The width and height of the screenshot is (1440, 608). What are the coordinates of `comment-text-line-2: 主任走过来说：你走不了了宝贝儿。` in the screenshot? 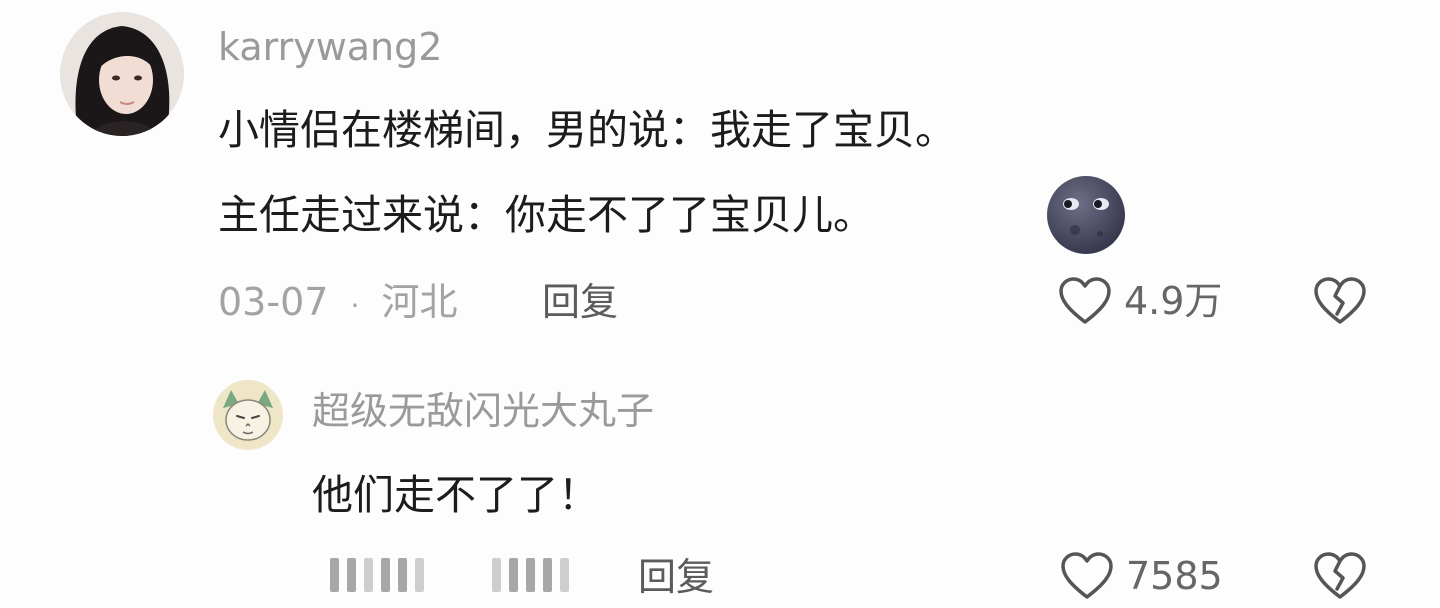 It's located at (546, 215).